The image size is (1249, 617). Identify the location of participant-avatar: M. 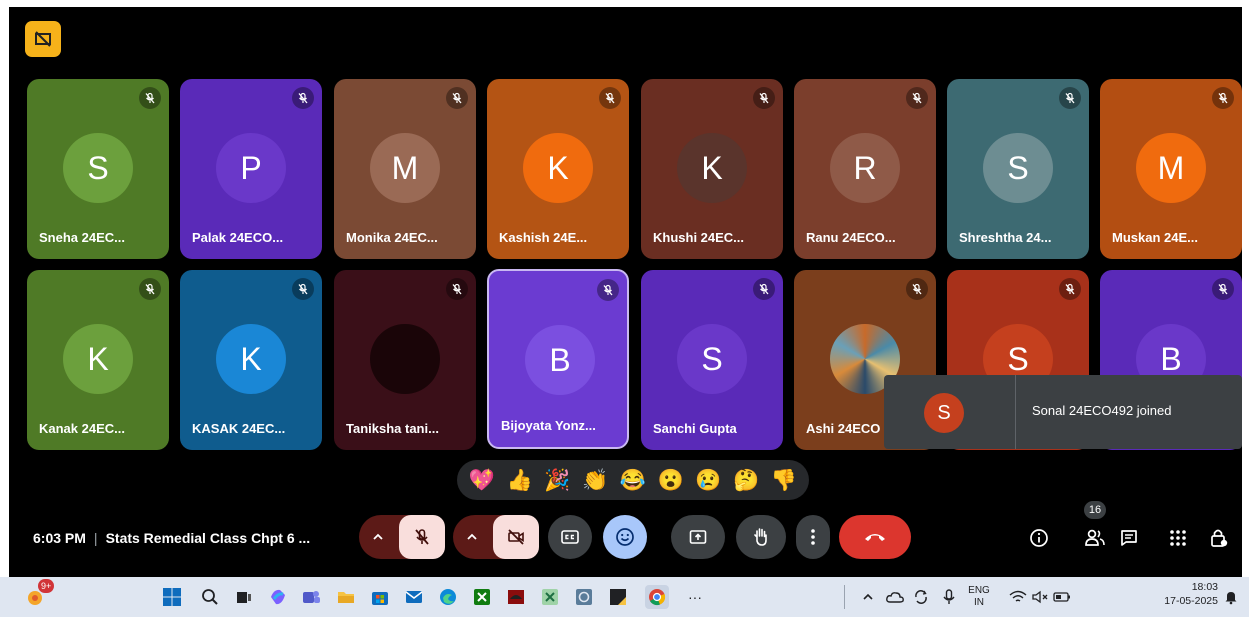
(405, 168).